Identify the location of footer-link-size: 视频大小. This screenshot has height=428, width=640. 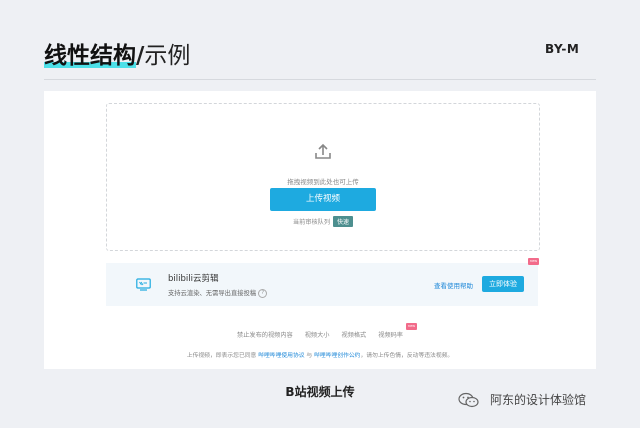
(317, 335).